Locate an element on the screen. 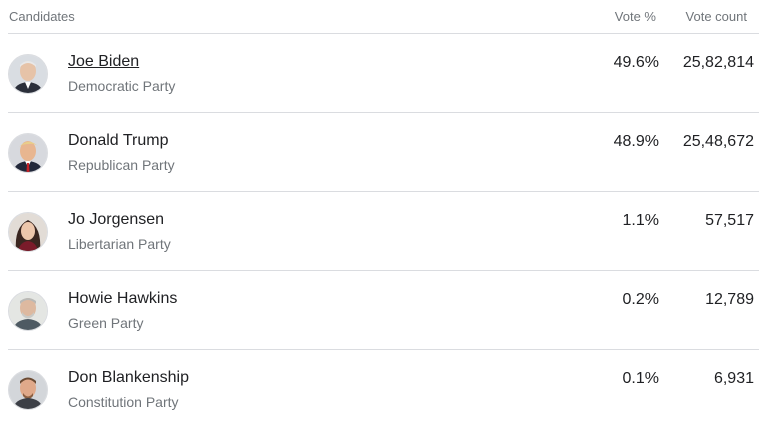 Image resolution: width=759 pixels, height=428 pixels. candidate-name: Donald Trump is located at coordinates (118, 141).